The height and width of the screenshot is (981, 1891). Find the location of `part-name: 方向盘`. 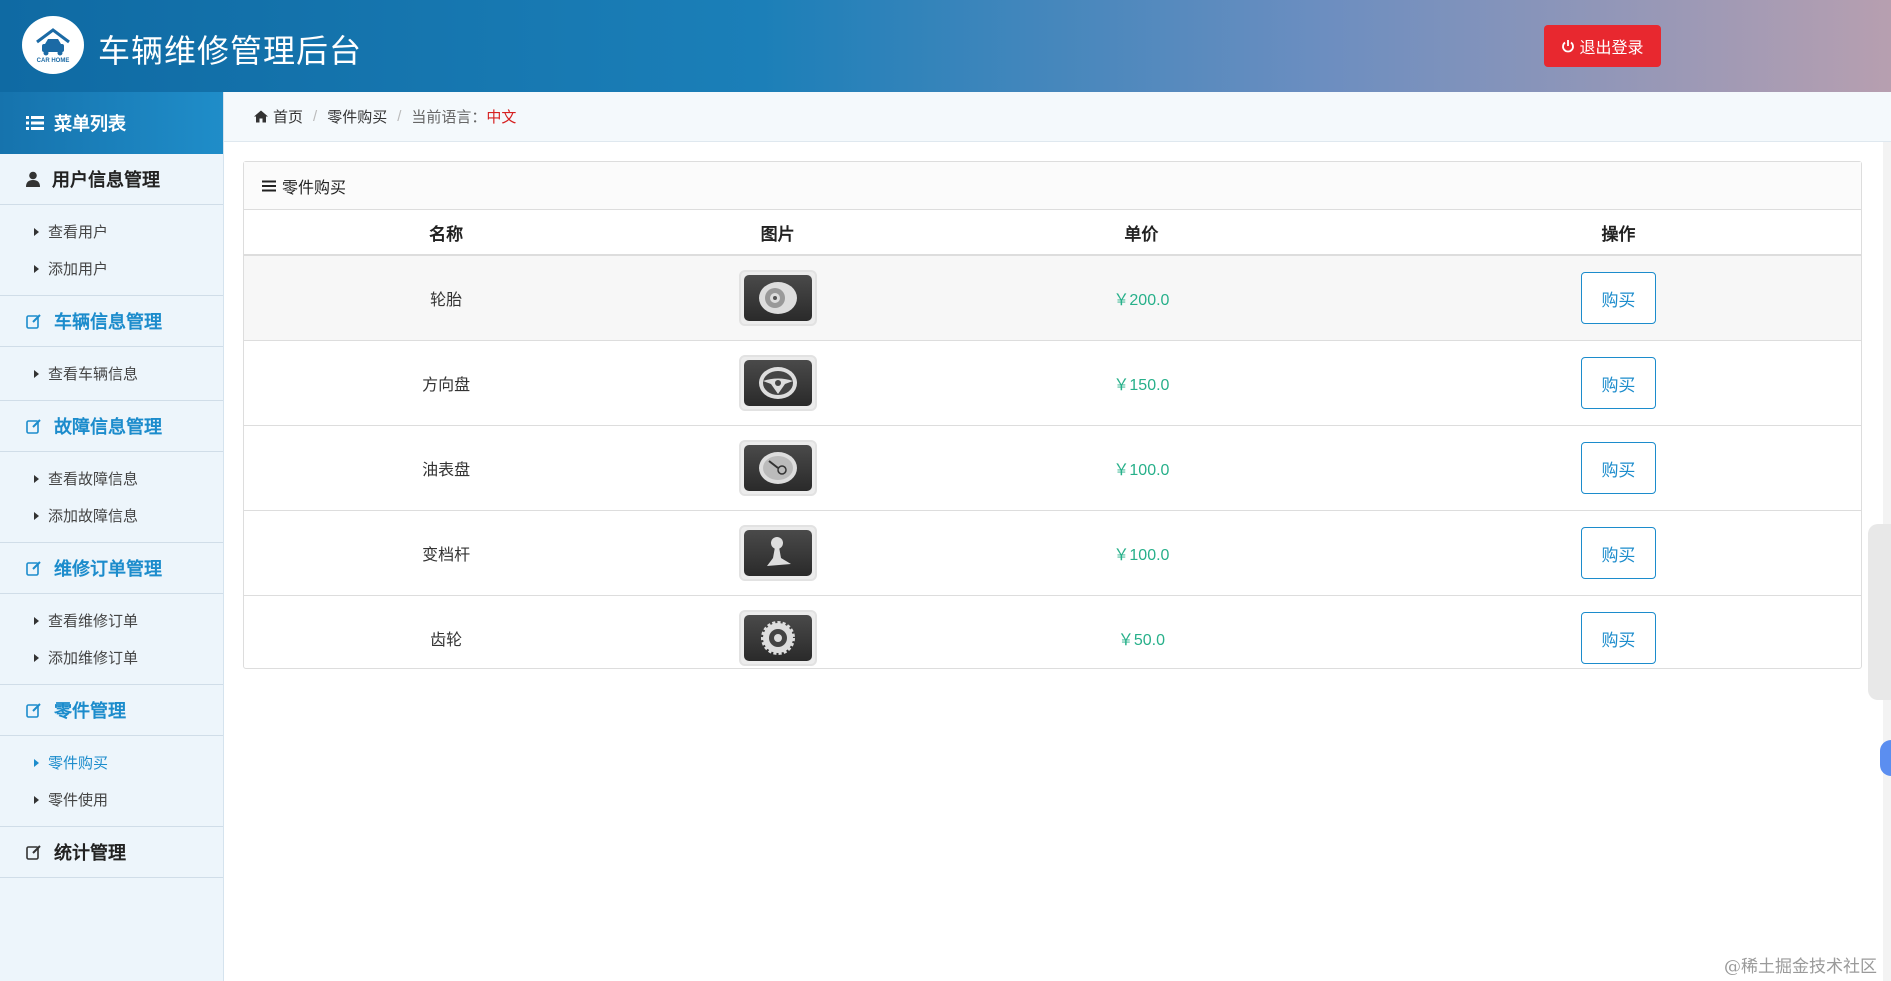

part-name: 方向盘 is located at coordinates (446, 383).